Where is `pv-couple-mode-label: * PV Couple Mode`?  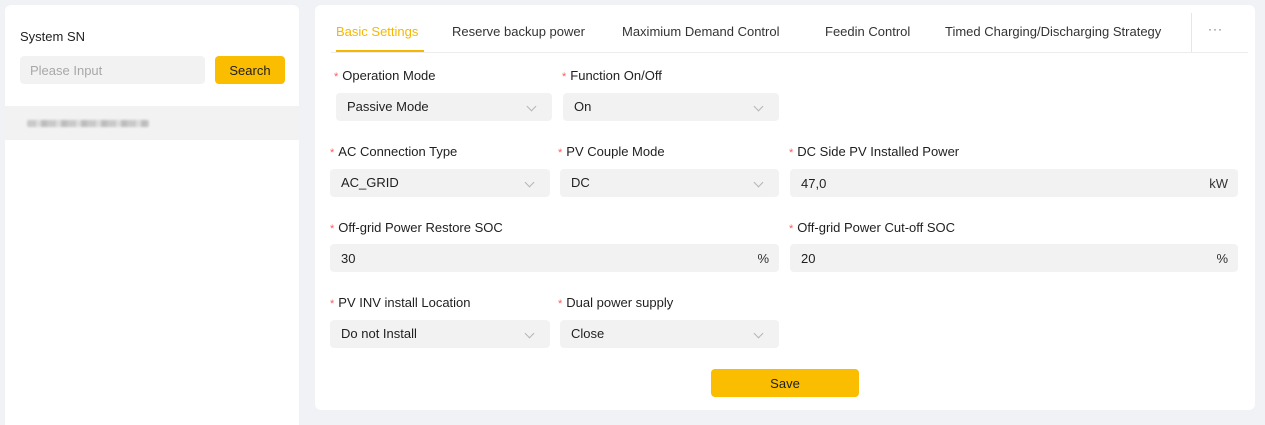
pv-couple-mode-label: * PV Couple Mode is located at coordinates (611, 151).